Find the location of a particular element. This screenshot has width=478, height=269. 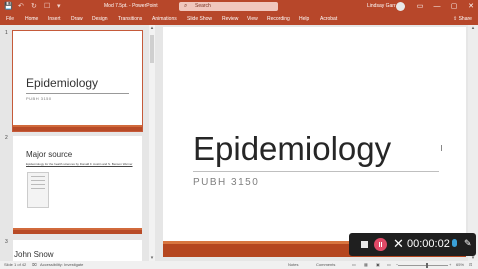

tab-design: Design is located at coordinates (100, 19).